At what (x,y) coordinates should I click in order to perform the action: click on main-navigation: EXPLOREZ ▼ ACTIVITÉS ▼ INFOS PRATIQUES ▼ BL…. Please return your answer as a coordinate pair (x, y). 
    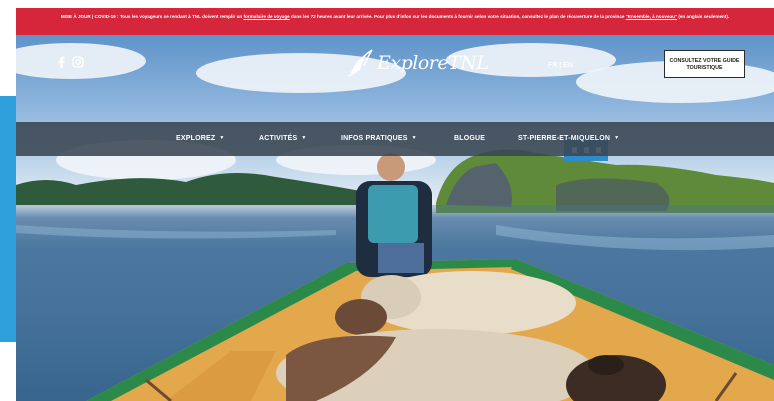
    Looking at the image, I should click on (395, 139).